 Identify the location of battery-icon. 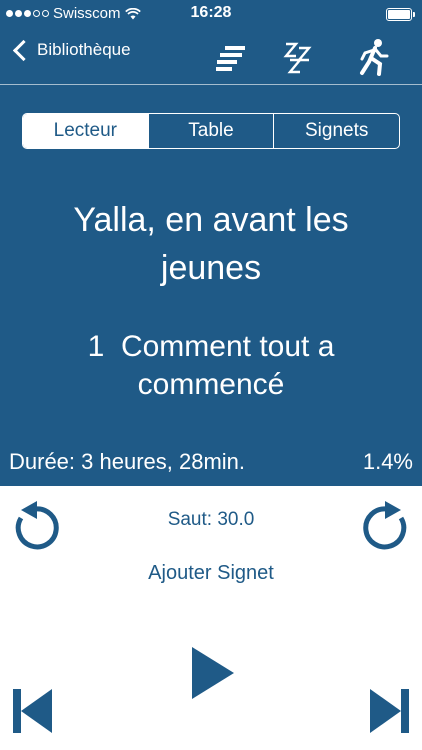
(400, 14).